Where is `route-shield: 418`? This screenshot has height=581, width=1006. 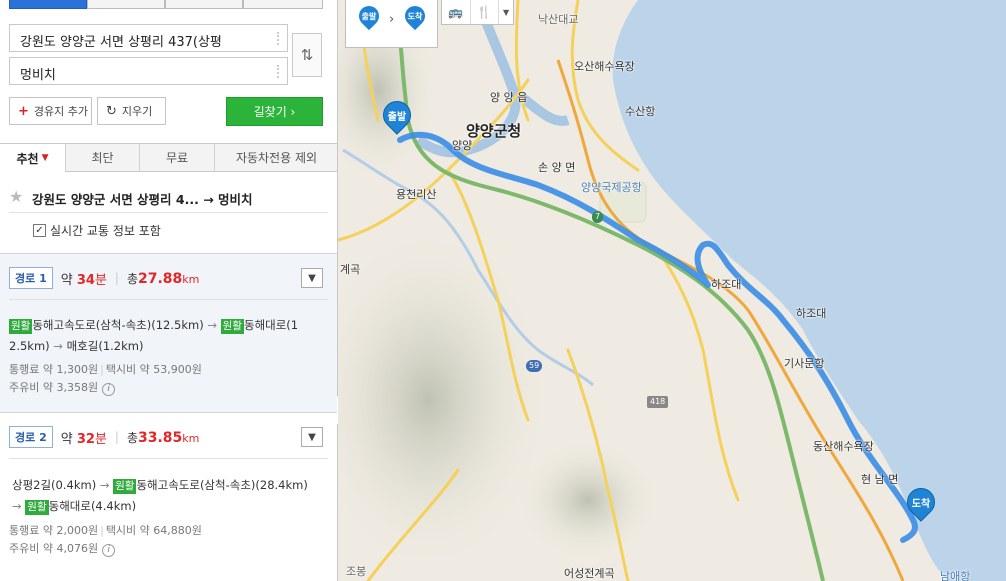
route-shield: 418 is located at coordinates (658, 402).